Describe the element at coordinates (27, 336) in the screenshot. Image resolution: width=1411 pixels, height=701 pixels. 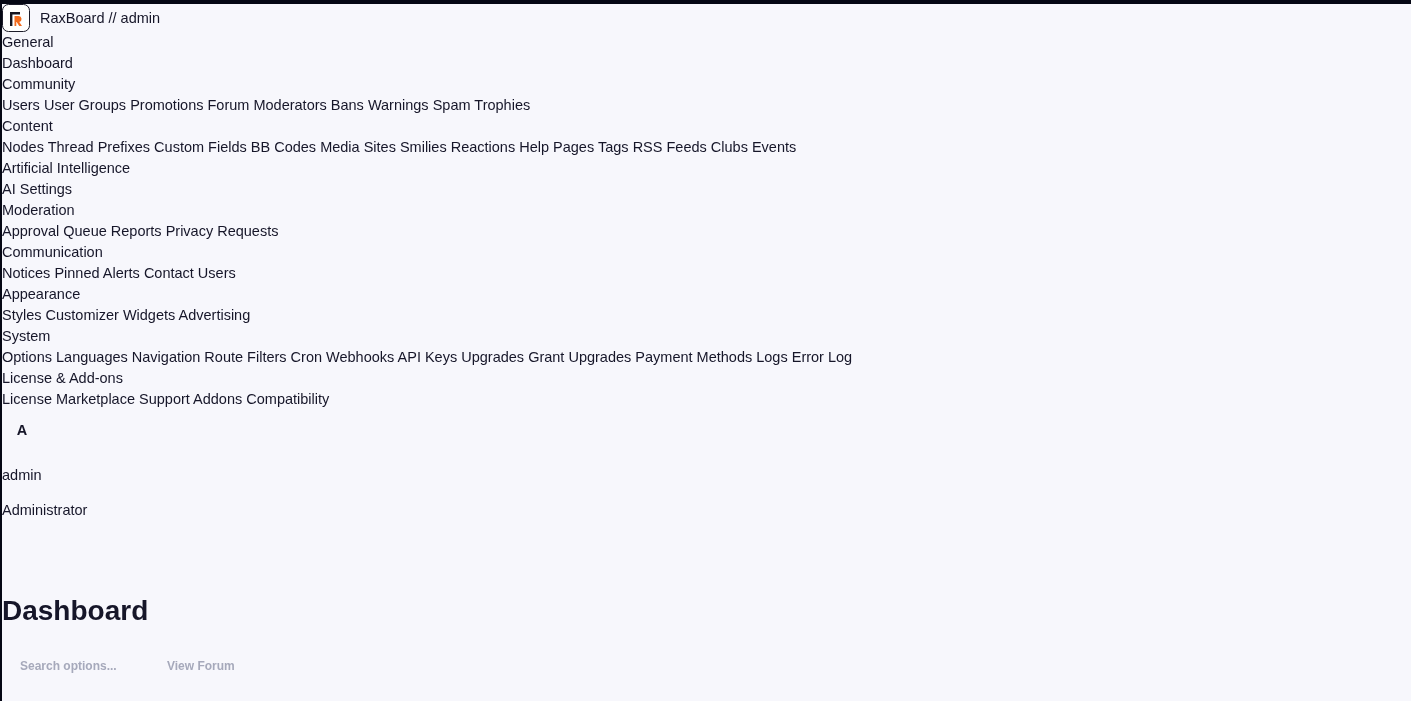
I see `nav-section-heading: System` at that location.